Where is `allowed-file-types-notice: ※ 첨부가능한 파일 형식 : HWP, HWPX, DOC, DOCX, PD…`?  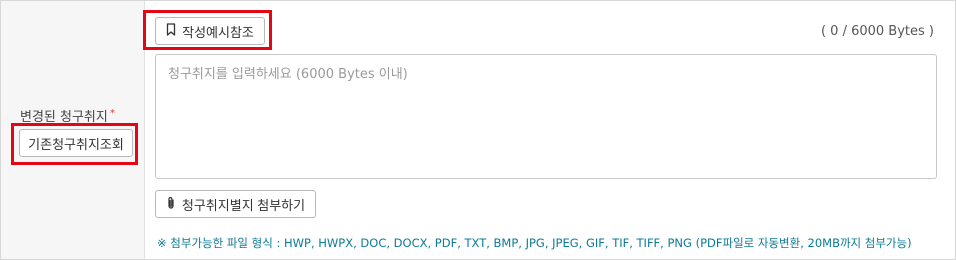 allowed-file-types-notice: ※ 첨부가능한 파일 형식 : HWP, HWPX, DOC, DOCX, PD… is located at coordinates (534, 243).